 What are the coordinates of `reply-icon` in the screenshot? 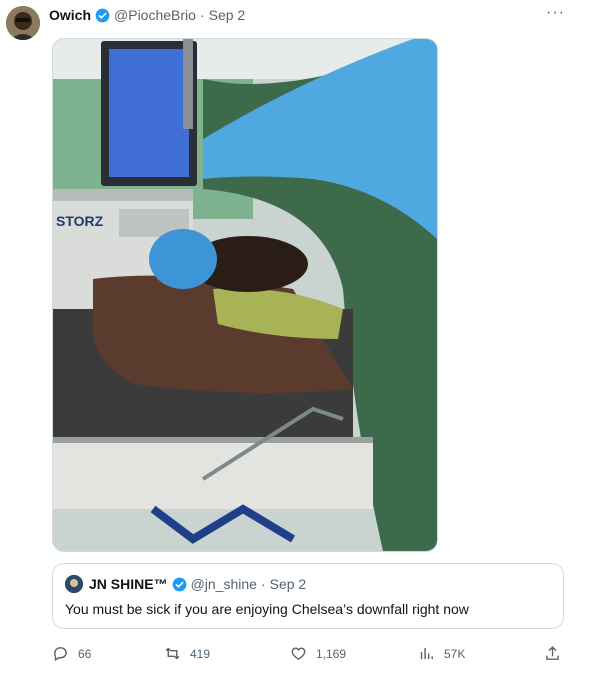 It's located at (60, 654).